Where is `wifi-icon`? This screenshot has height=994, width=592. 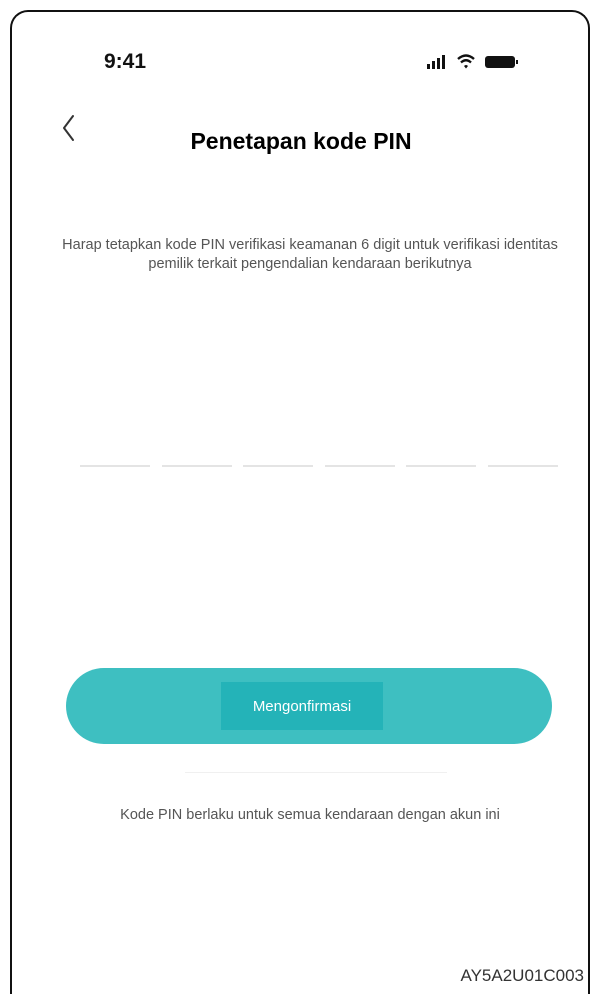 wifi-icon is located at coordinates (466, 61).